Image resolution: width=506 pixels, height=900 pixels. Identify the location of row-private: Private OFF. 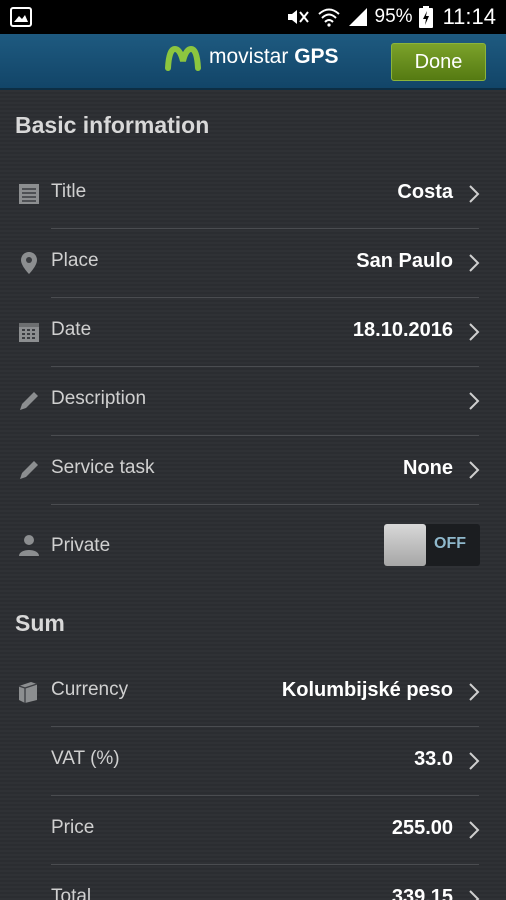
(253, 545).